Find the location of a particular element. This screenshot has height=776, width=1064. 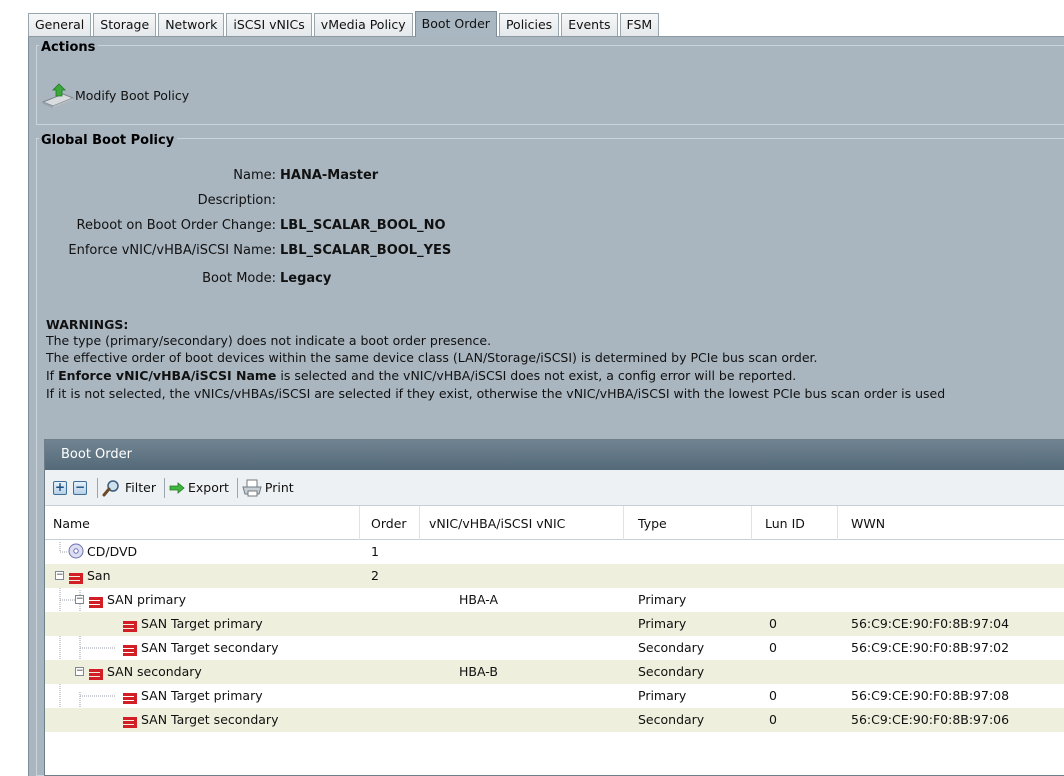

modify-boot-policy-button: Modify Boot Policy is located at coordinates (115, 95).